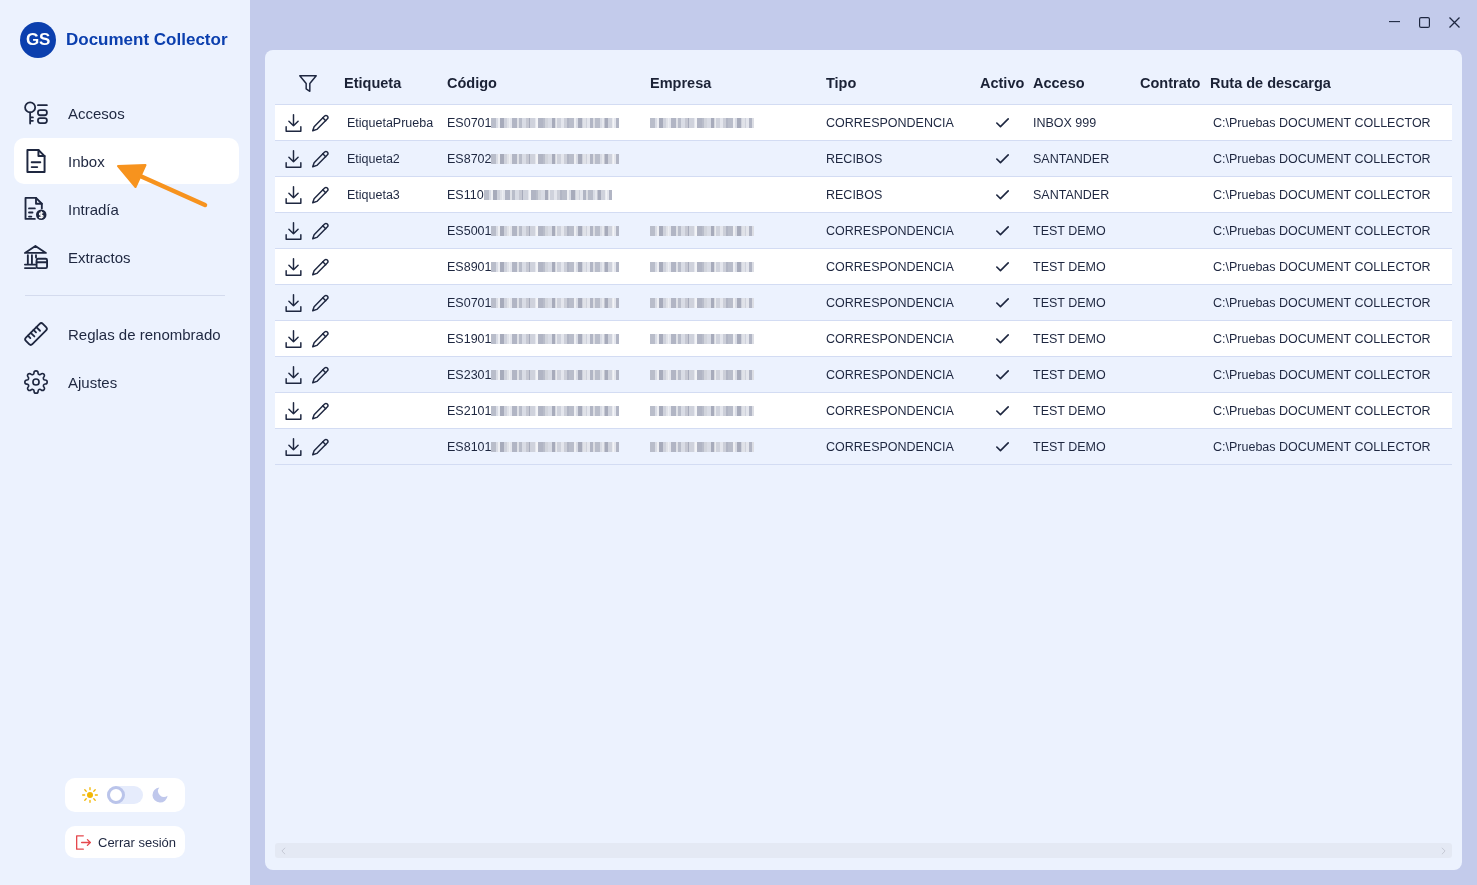 The image size is (1477, 885). I want to click on column-header: Etiqueta, so click(373, 83).